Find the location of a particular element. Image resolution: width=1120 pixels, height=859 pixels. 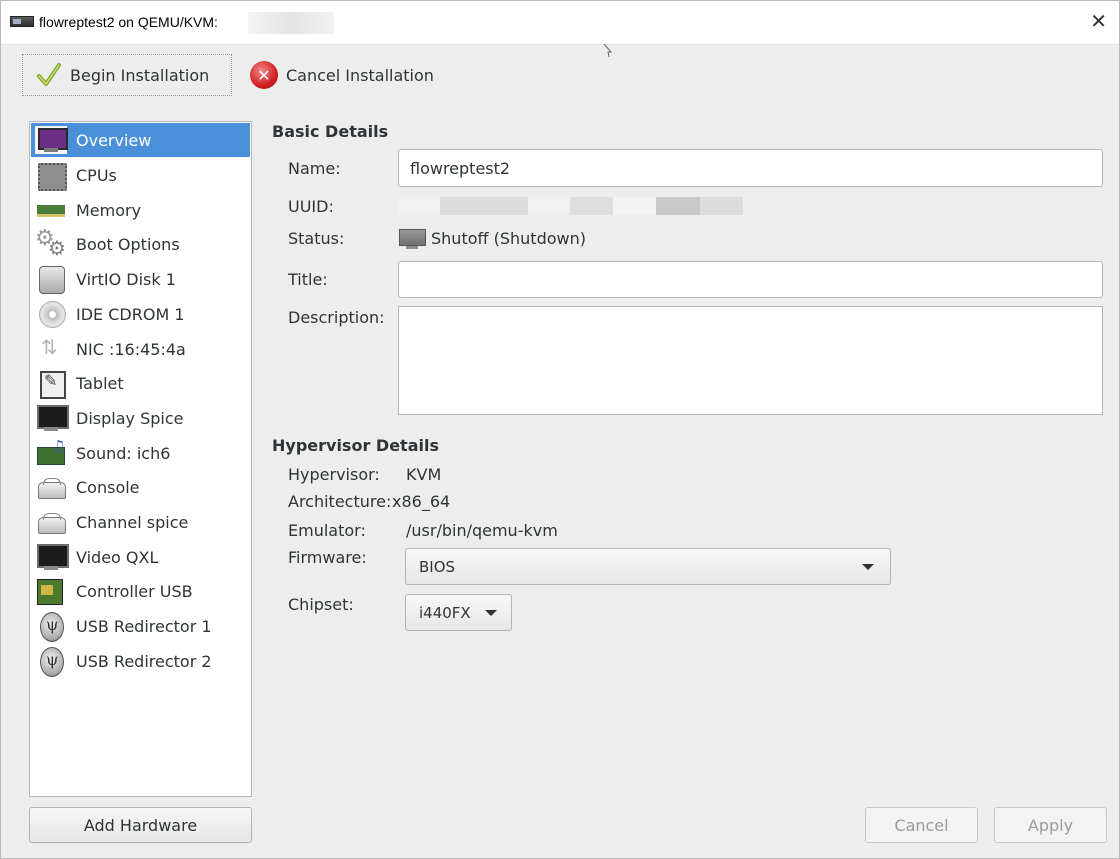

title-label: Title: is located at coordinates (308, 279).